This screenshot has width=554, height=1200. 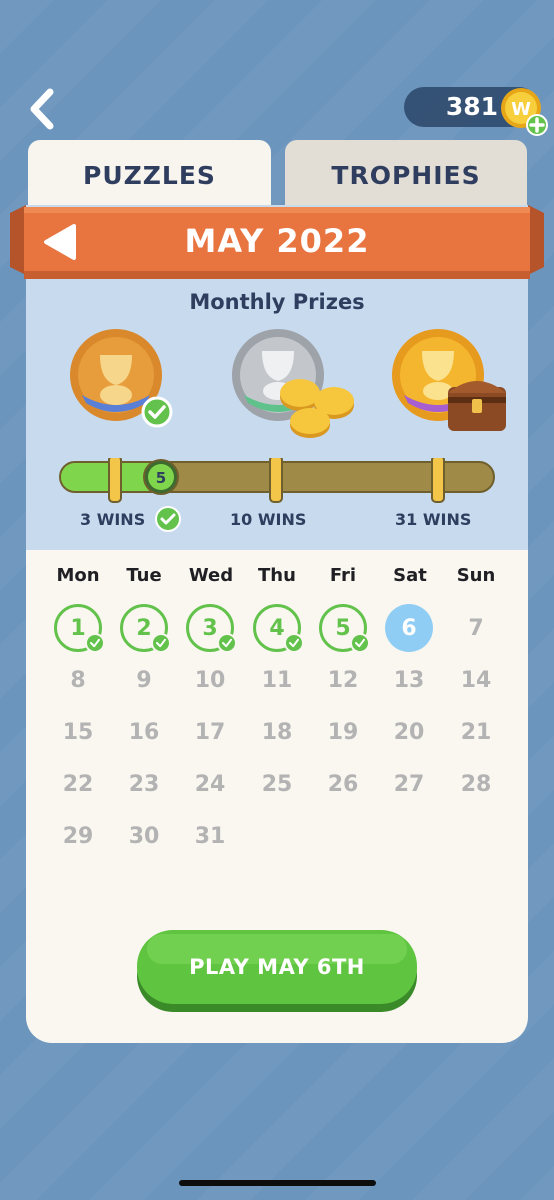 I want to click on calendar-day: 24, so click(x=210, y=784).